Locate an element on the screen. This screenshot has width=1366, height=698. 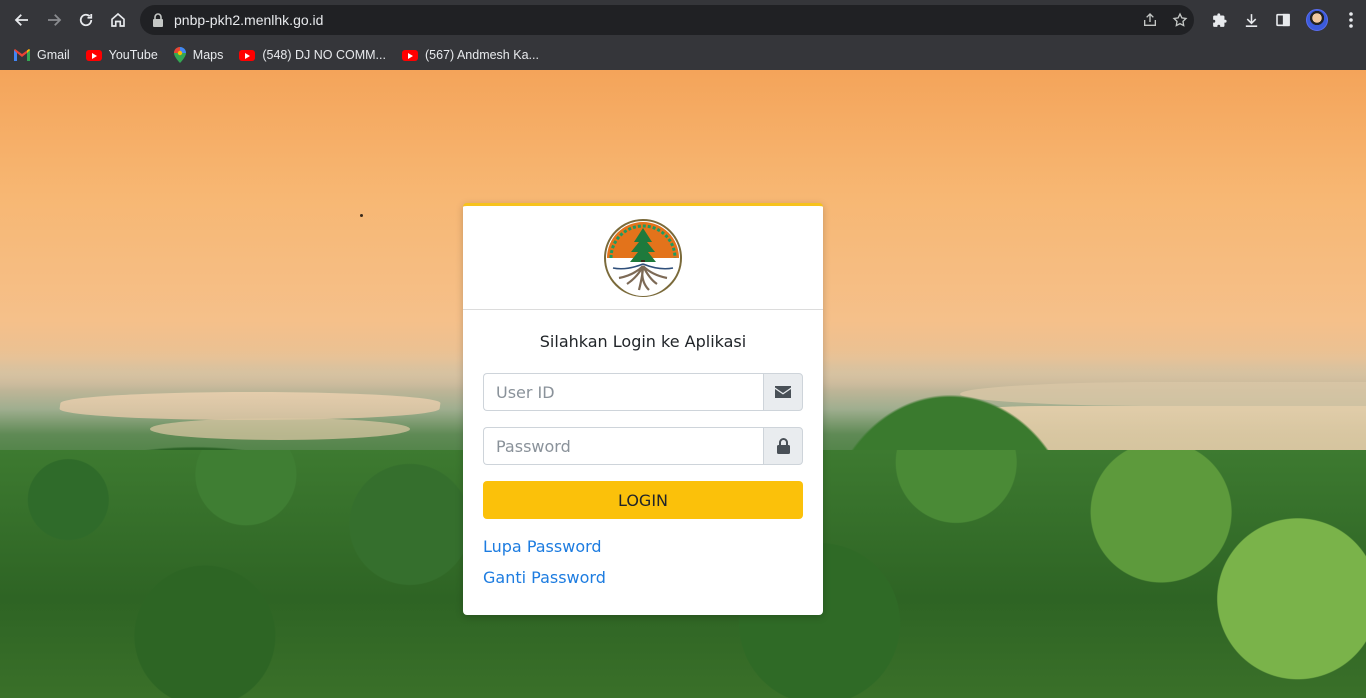
home-button is located at coordinates (118, 20).